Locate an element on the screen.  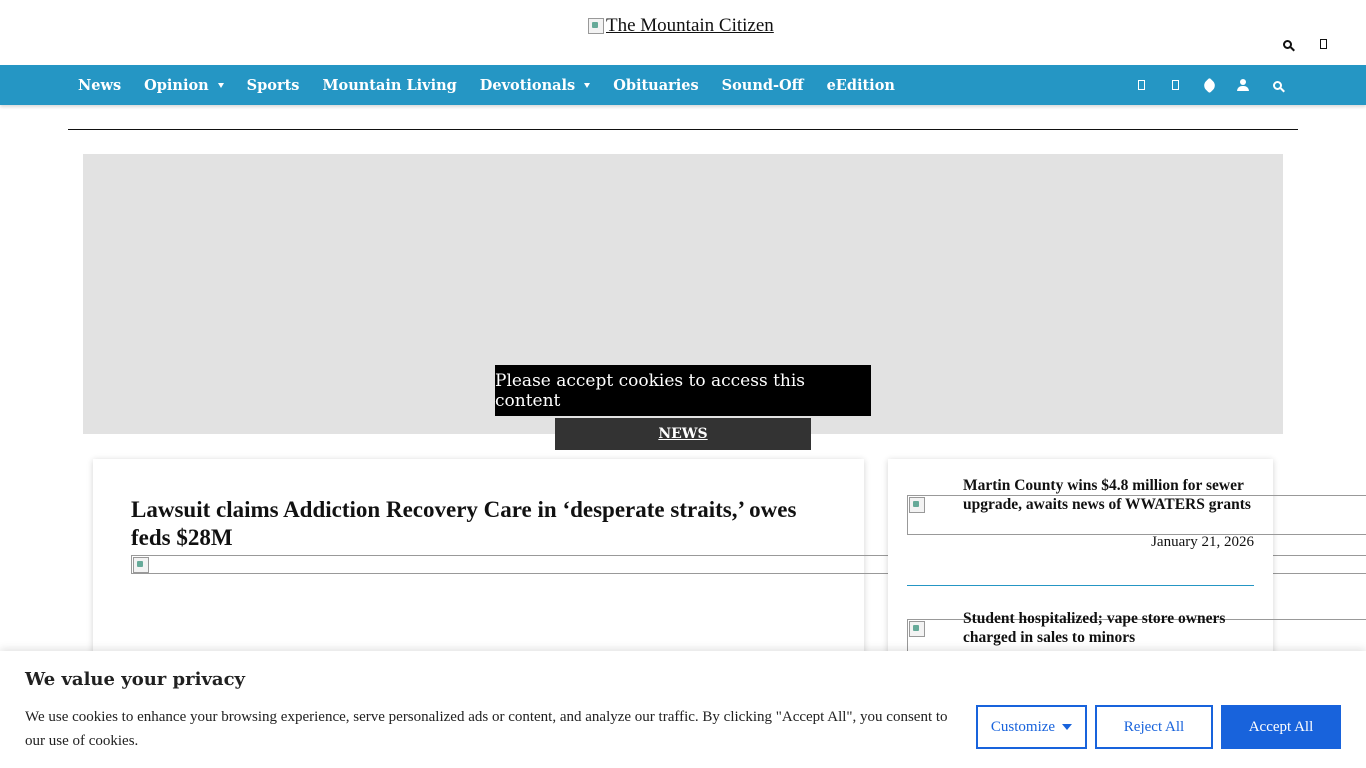
twitter-icon is located at coordinates (1175, 85).